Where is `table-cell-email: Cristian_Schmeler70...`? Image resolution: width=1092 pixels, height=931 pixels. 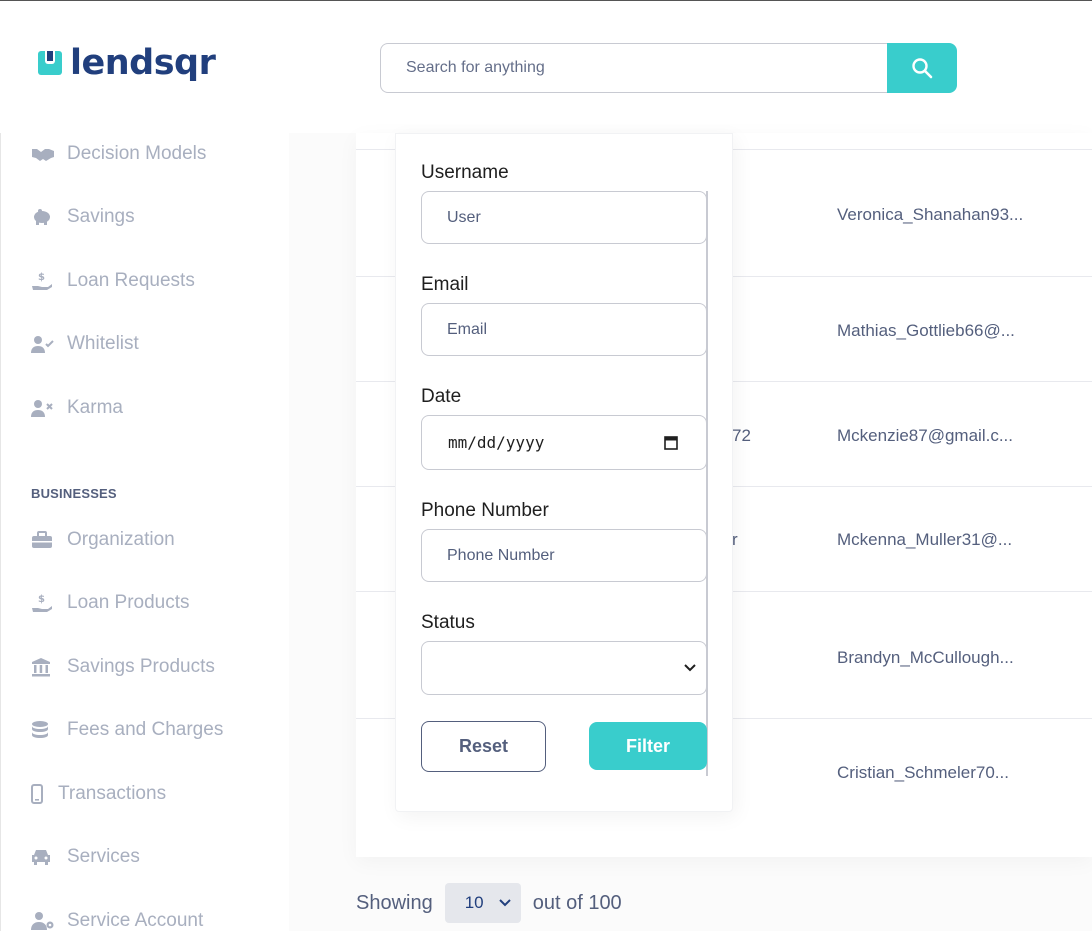 table-cell-email: Cristian_Schmeler70... is located at coordinates (923, 772).